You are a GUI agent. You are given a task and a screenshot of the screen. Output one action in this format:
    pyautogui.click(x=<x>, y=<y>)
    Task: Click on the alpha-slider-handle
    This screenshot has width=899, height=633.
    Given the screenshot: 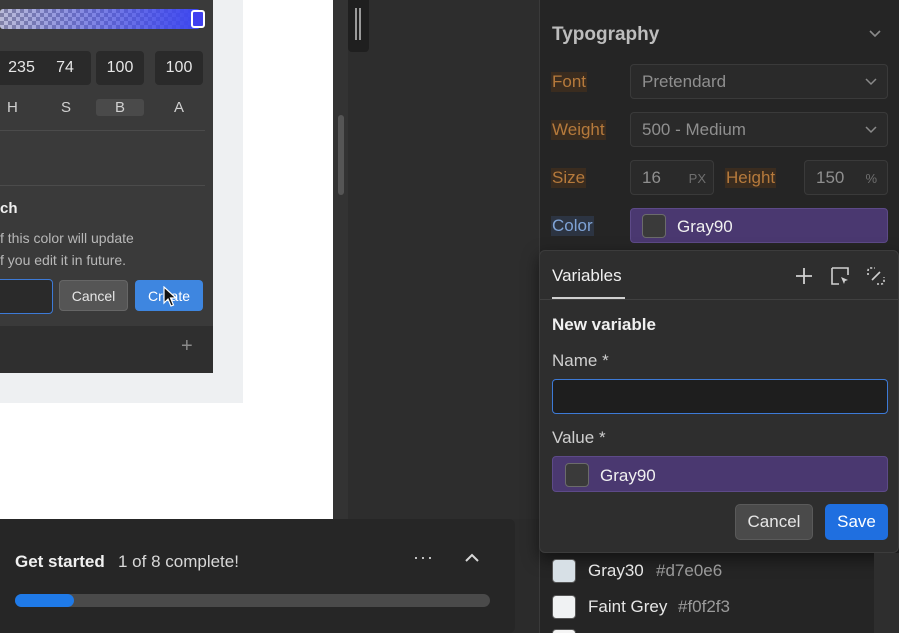 What is the action you would take?
    pyautogui.click(x=198, y=19)
    